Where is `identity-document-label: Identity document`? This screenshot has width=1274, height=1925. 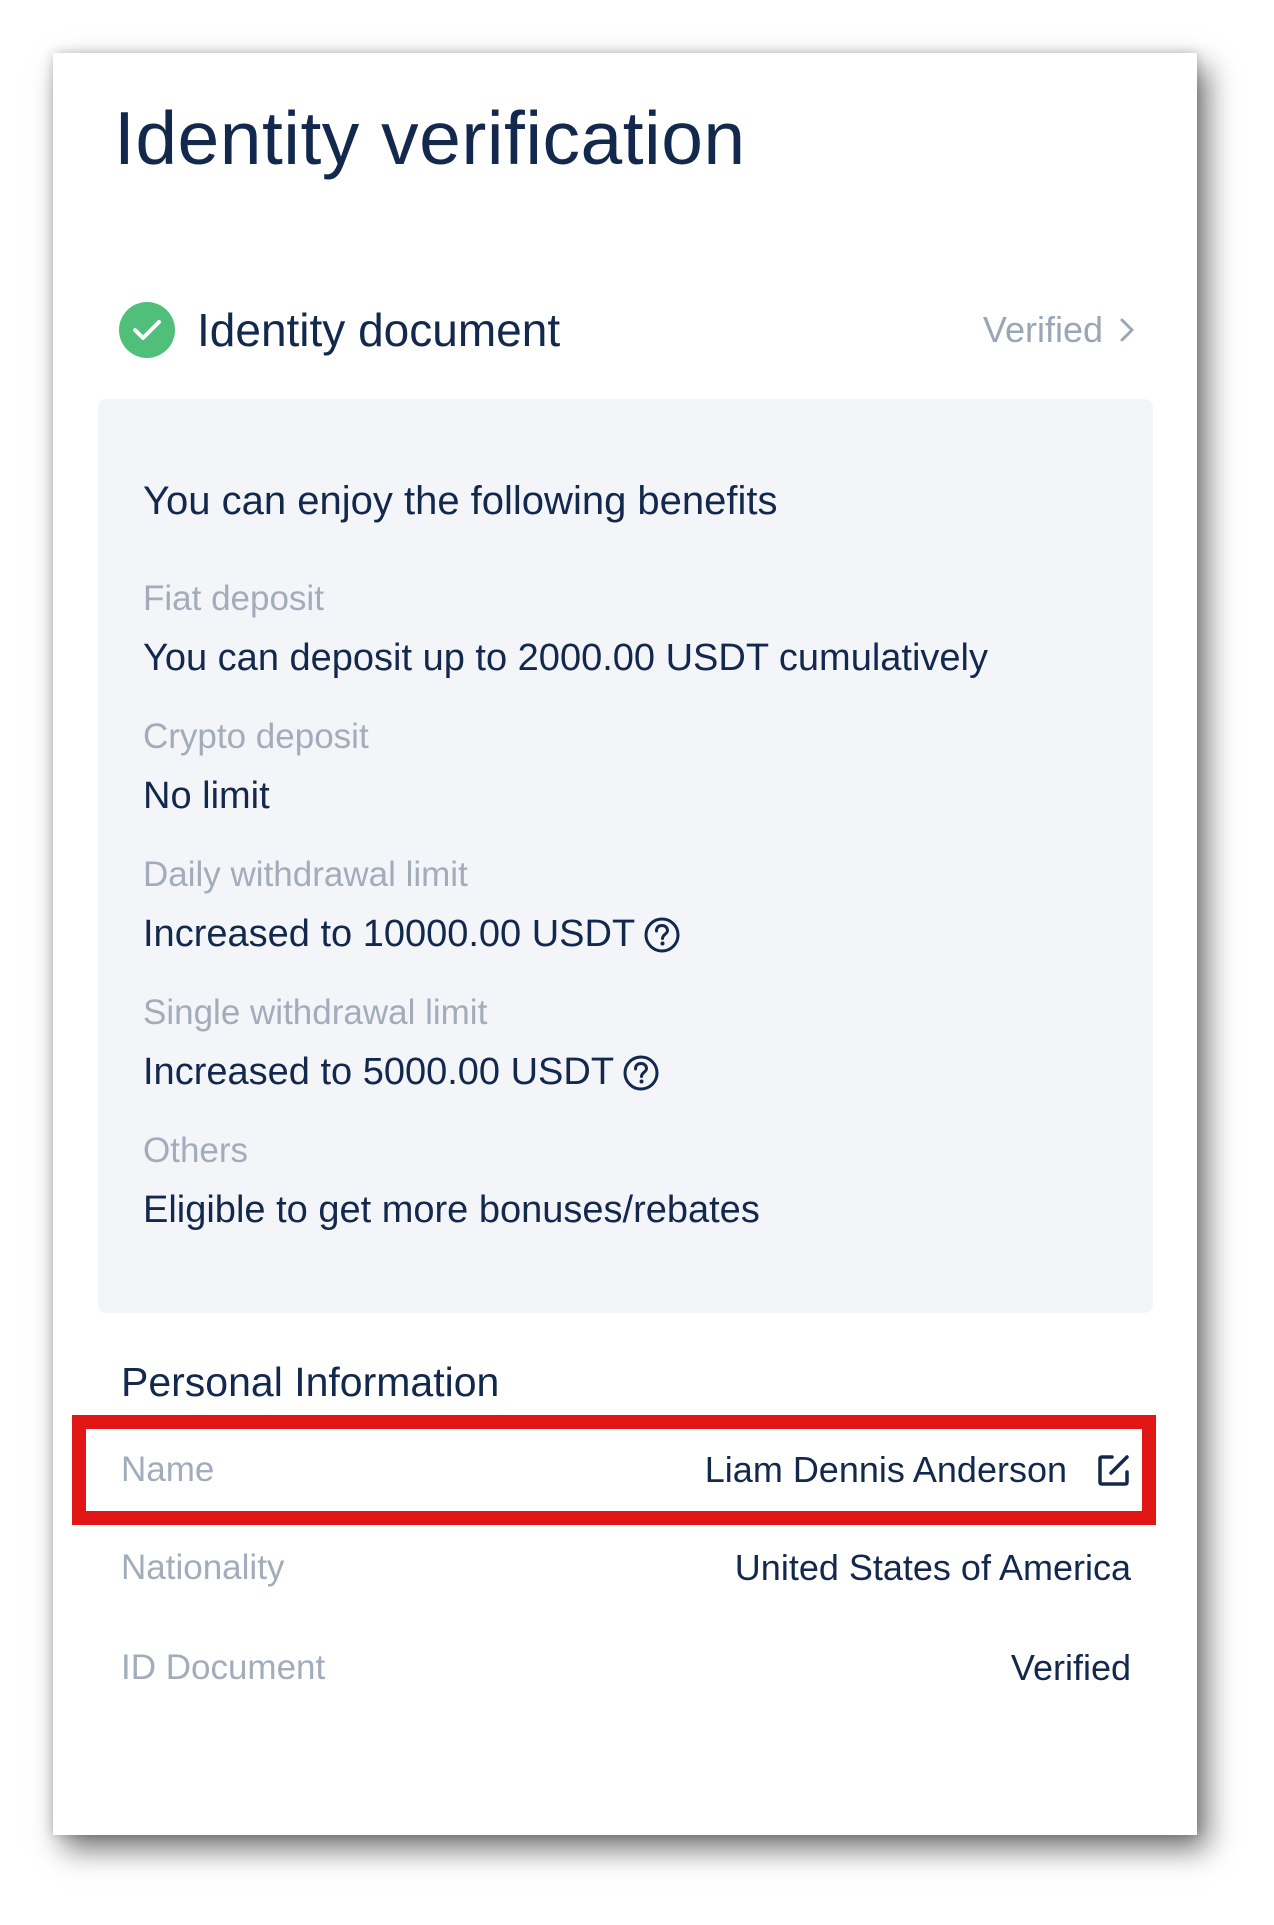 identity-document-label: Identity document is located at coordinates (379, 330).